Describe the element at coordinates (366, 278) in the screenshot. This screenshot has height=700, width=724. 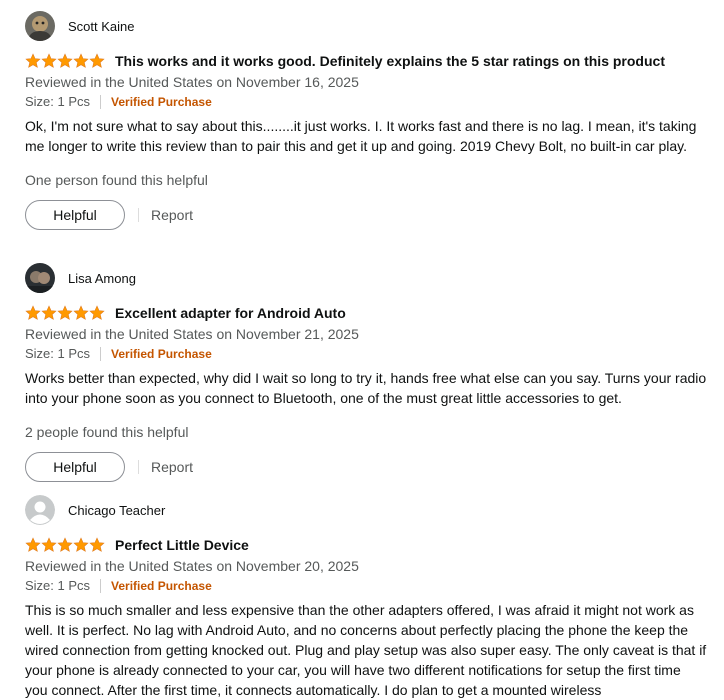
I see `reviewer-profile: Lisa Among` at that location.